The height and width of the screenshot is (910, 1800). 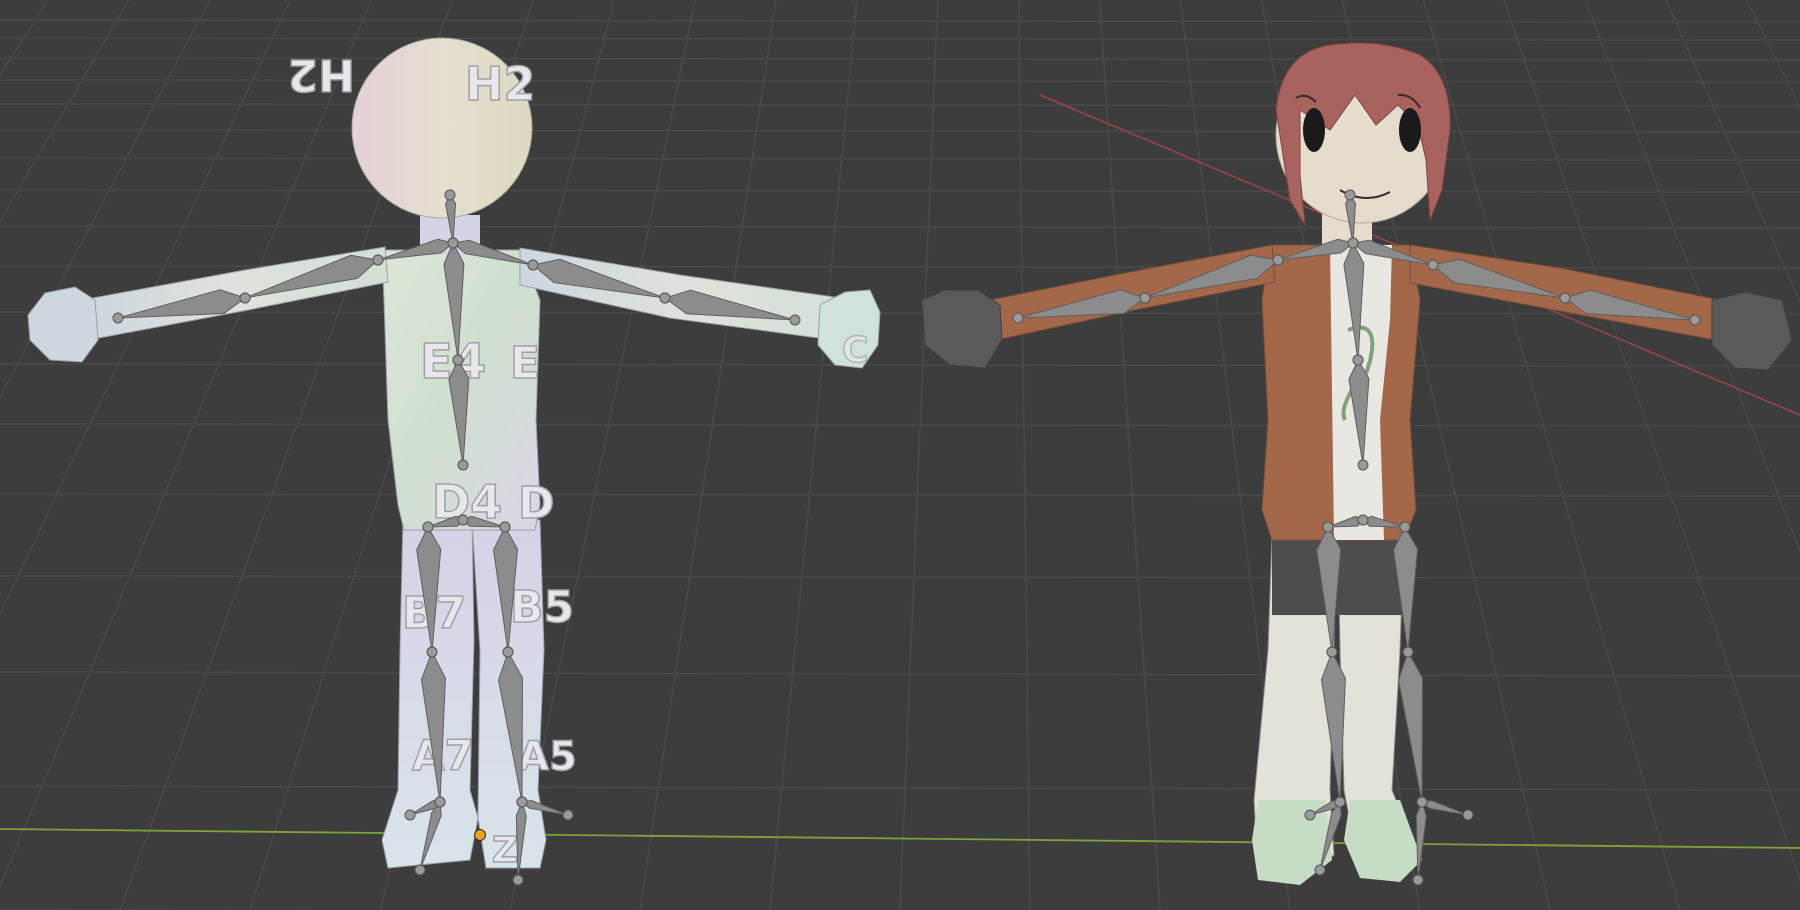 What do you see at coordinates (1314, 130) in the screenshot?
I see `right-model-left-eye` at bounding box center [1314, 130].